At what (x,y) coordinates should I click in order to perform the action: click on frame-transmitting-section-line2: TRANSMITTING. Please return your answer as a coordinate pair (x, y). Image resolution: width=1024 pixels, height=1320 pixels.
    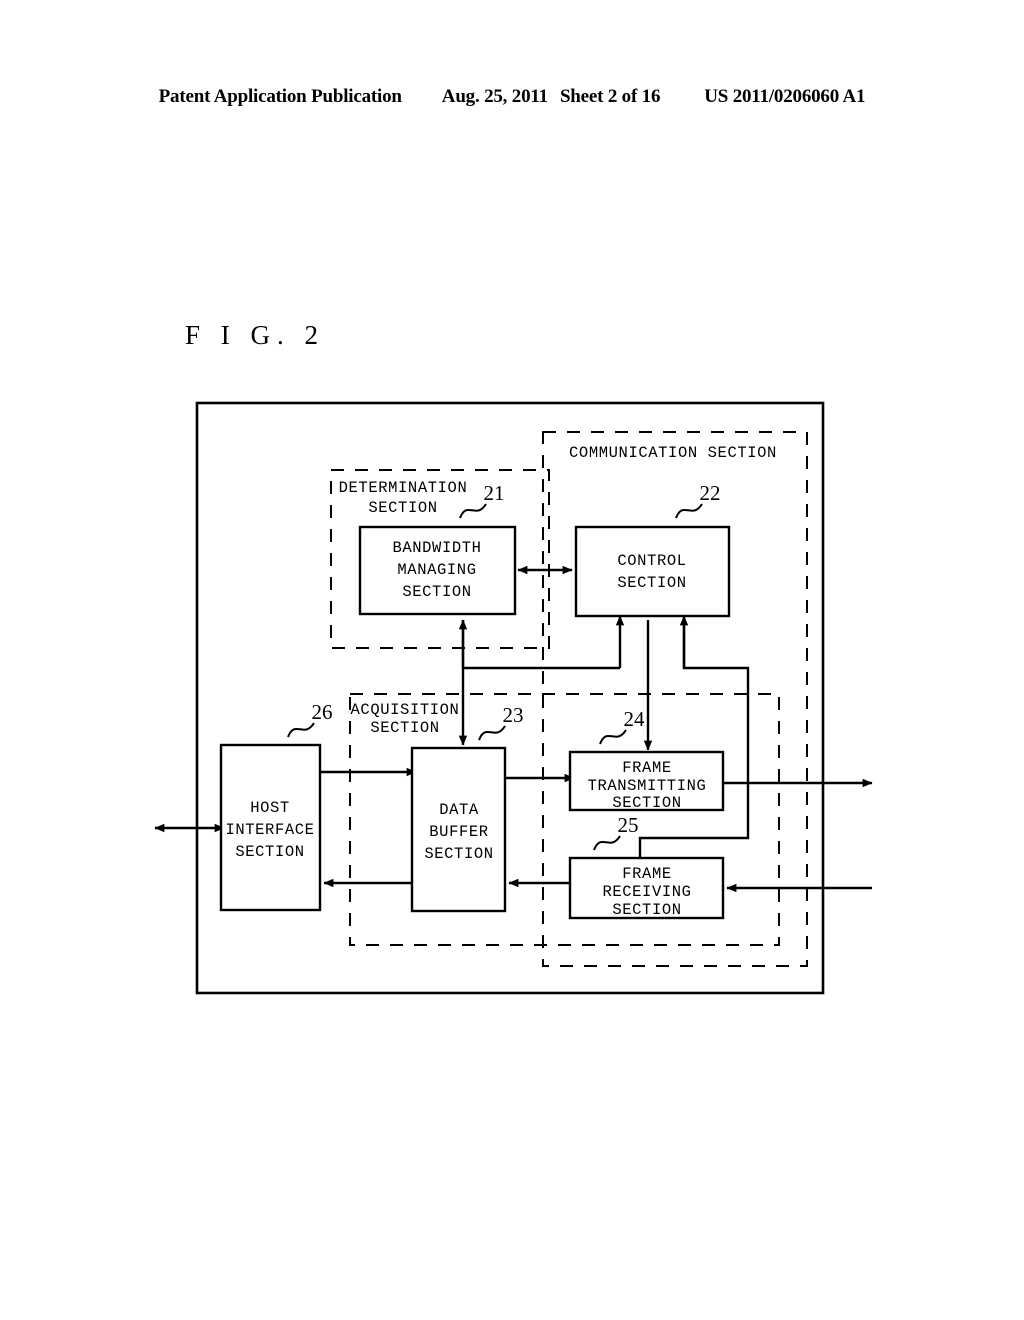
    Looking at the image, I should click on (647, 786).